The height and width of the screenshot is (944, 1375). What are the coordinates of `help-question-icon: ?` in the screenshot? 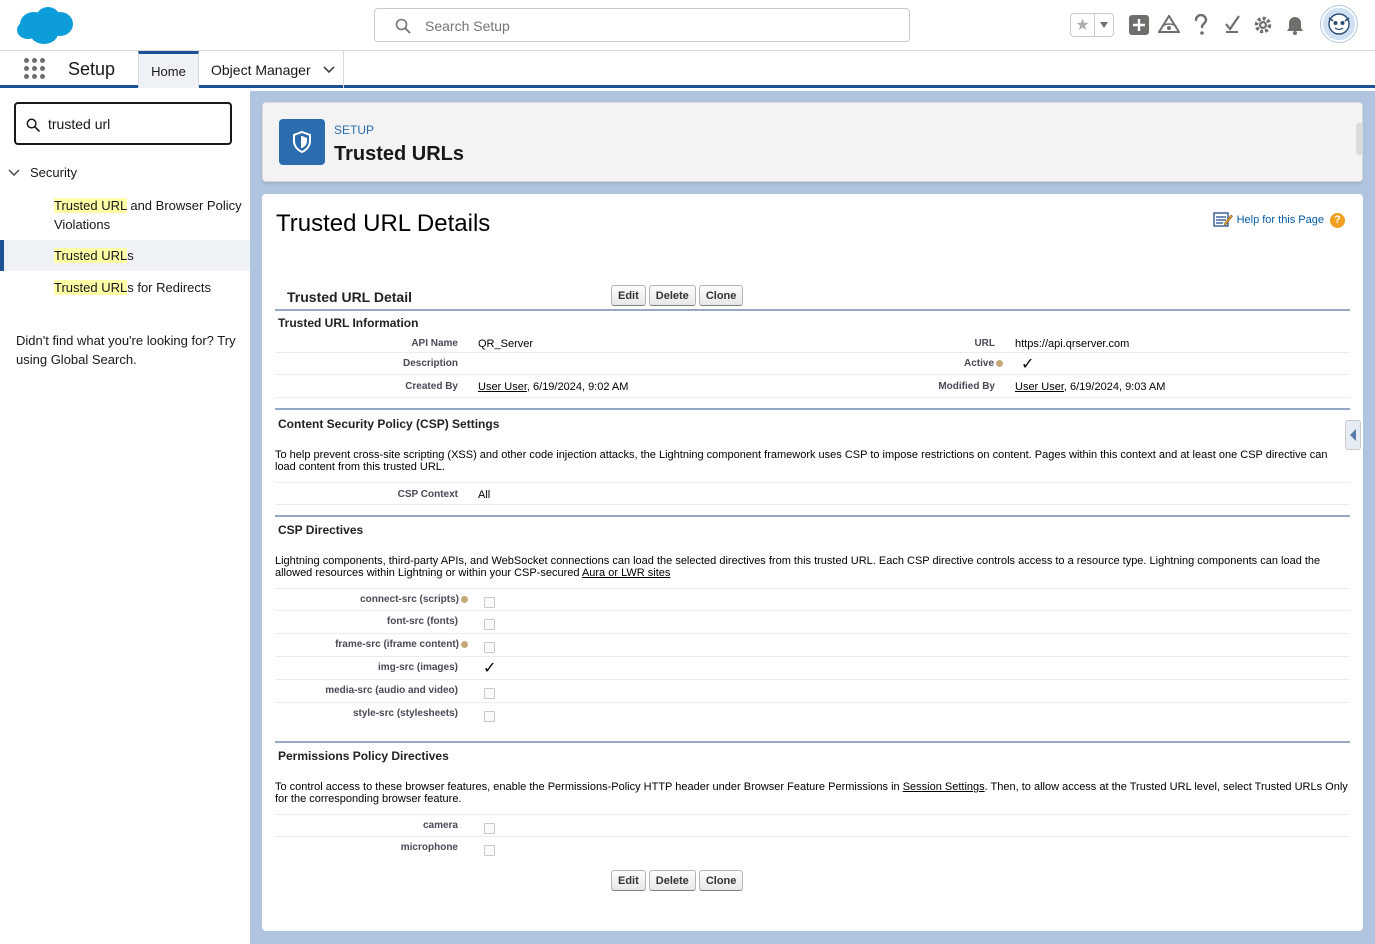 It's located at (1337, 220).